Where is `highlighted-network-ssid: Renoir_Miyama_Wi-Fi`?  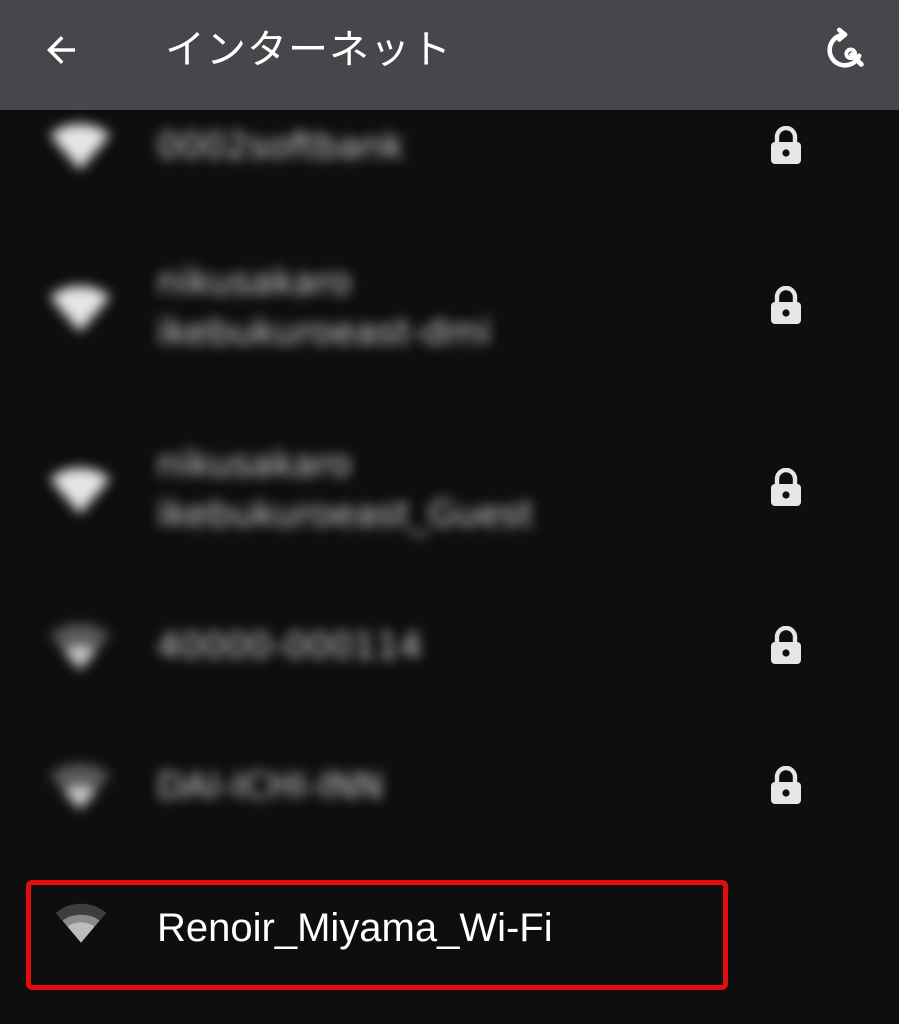 highlighted-network-ssid: Renoir_Miyama_Wi-Fi is located at coordinates (355, 928).